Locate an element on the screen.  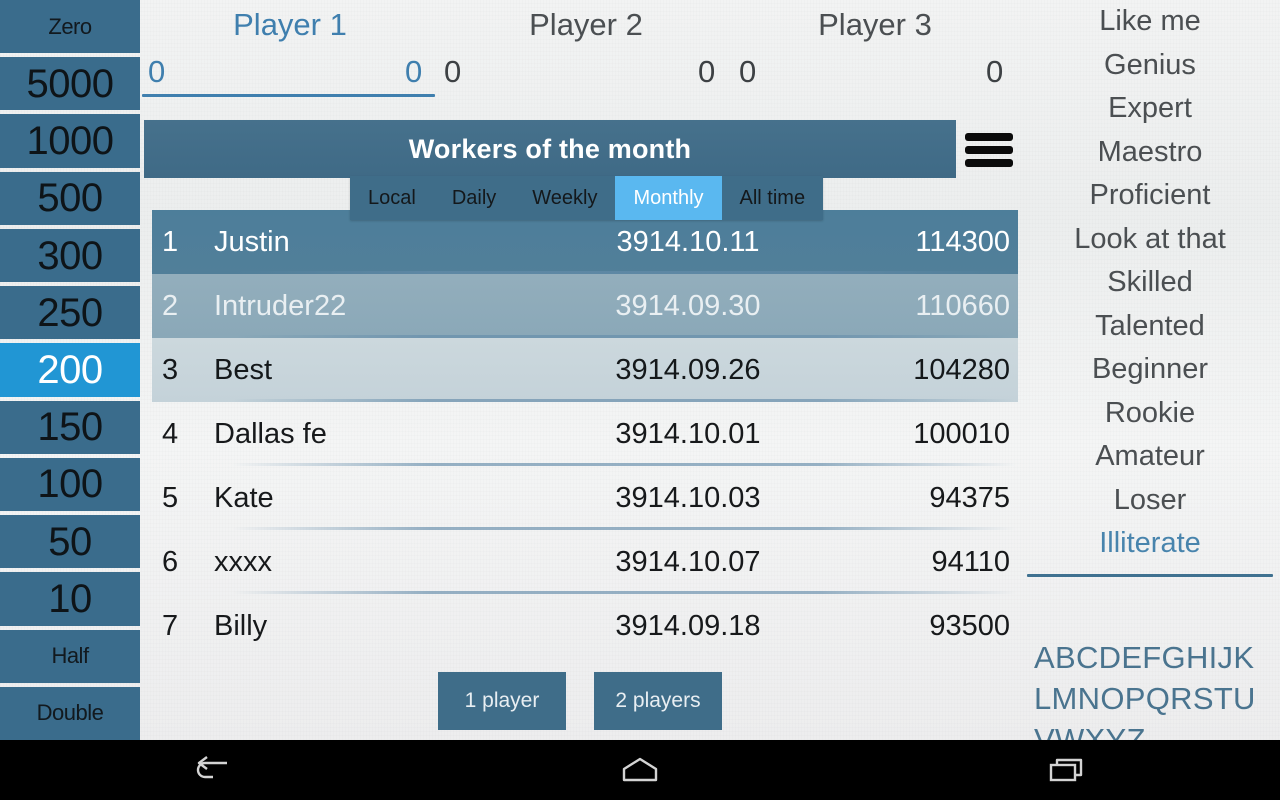
rank-item-rookie: Rookie is located at coordinates (1150, 414).